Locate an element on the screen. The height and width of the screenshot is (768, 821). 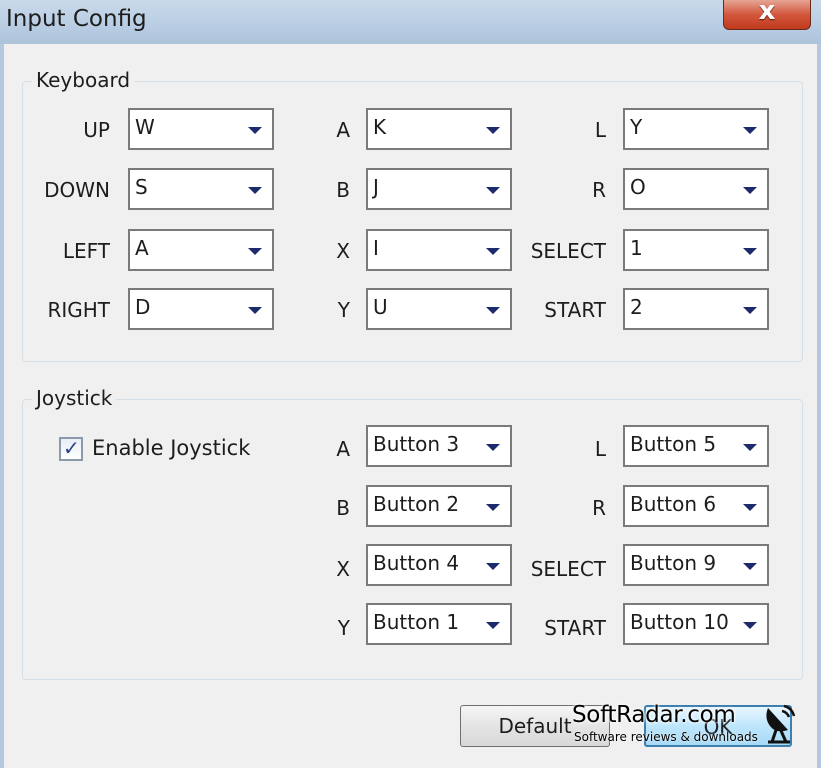
joy-combo-b: Button 2 is located at coordinates (439, 506).